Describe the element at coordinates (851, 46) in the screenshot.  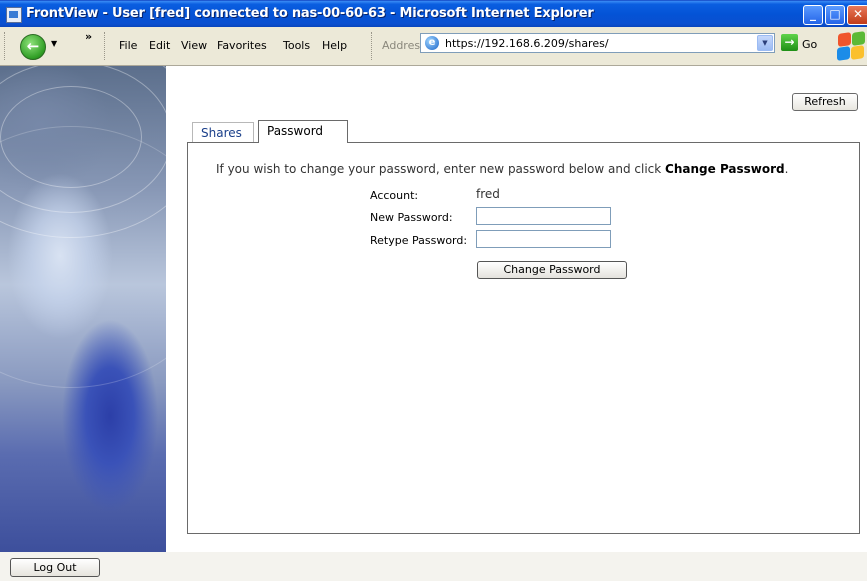
I see `windows-logo-icon` at that location.